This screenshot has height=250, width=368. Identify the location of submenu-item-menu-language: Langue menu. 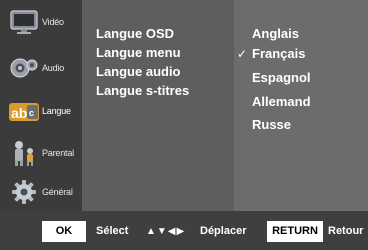
(138, 53).